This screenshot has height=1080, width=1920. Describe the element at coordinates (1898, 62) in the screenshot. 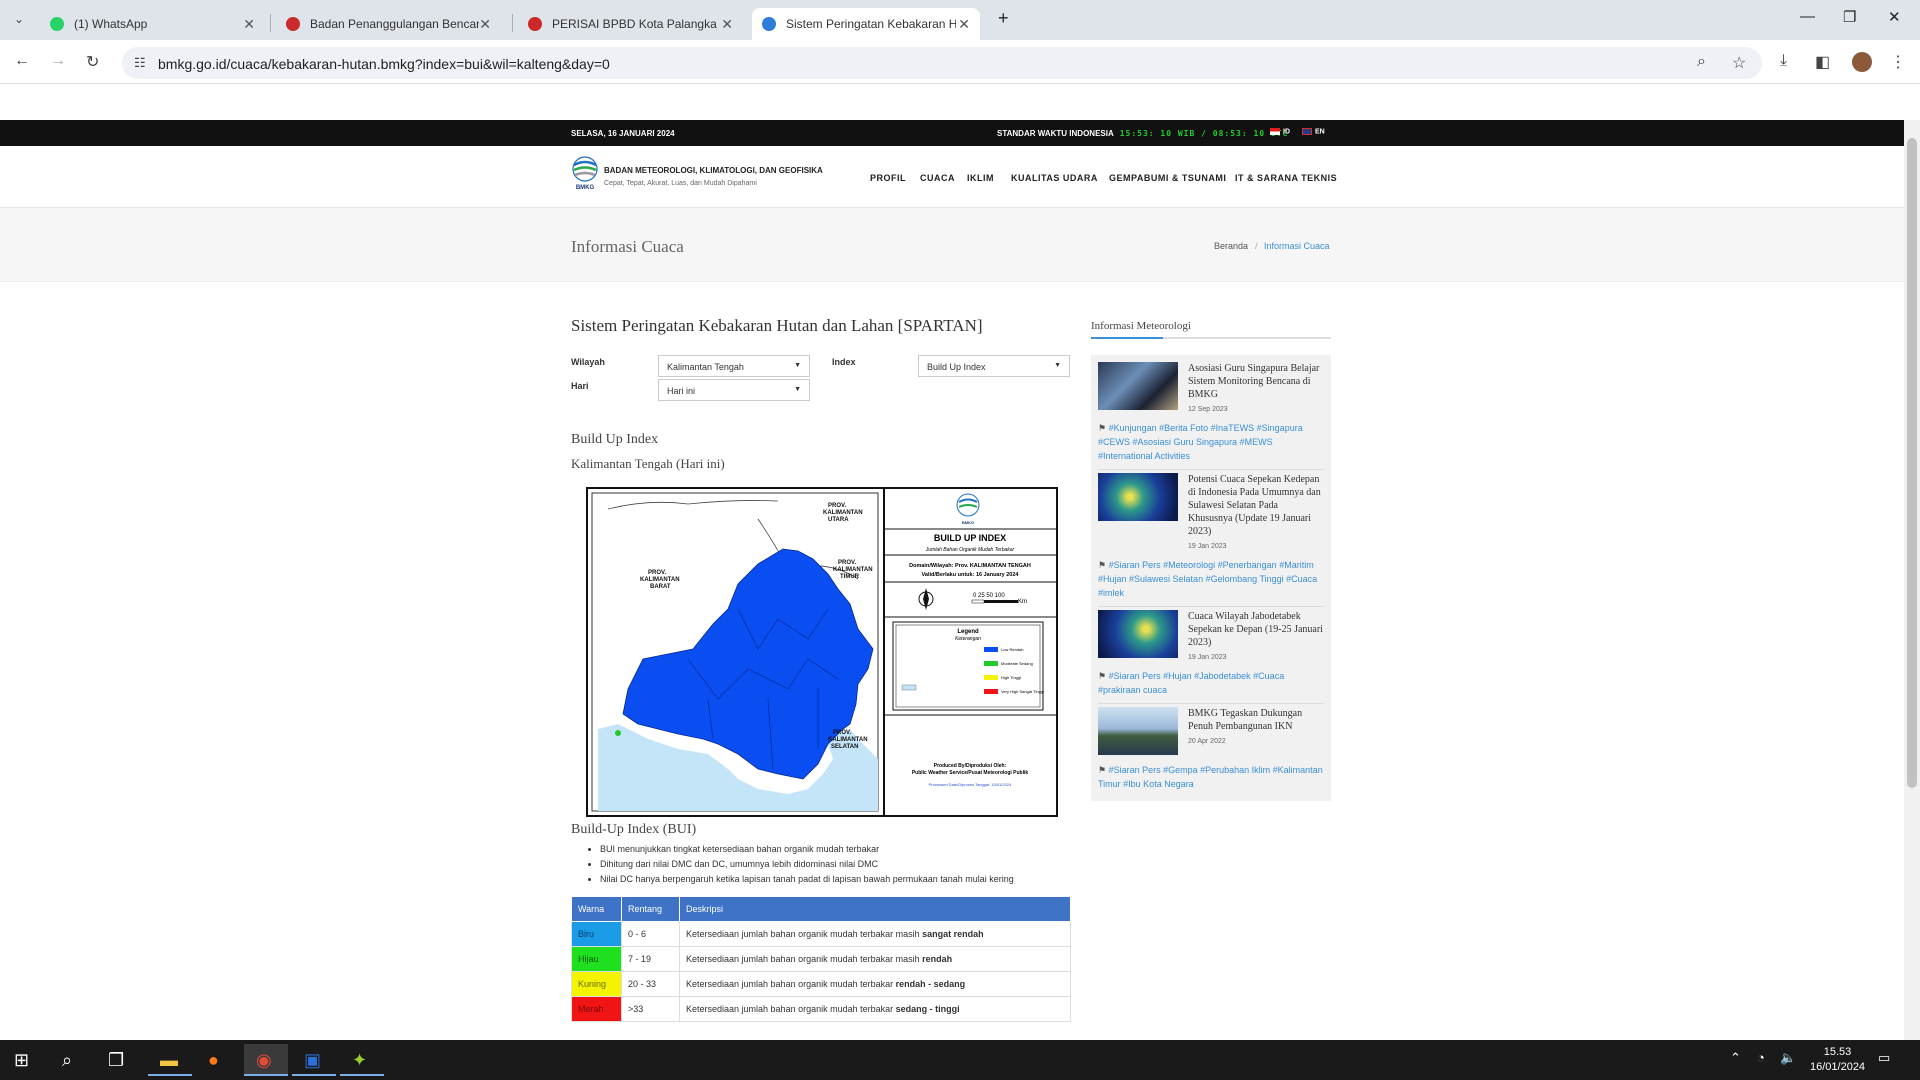

I see `menu-kebab-icon: ⋮` at that location.